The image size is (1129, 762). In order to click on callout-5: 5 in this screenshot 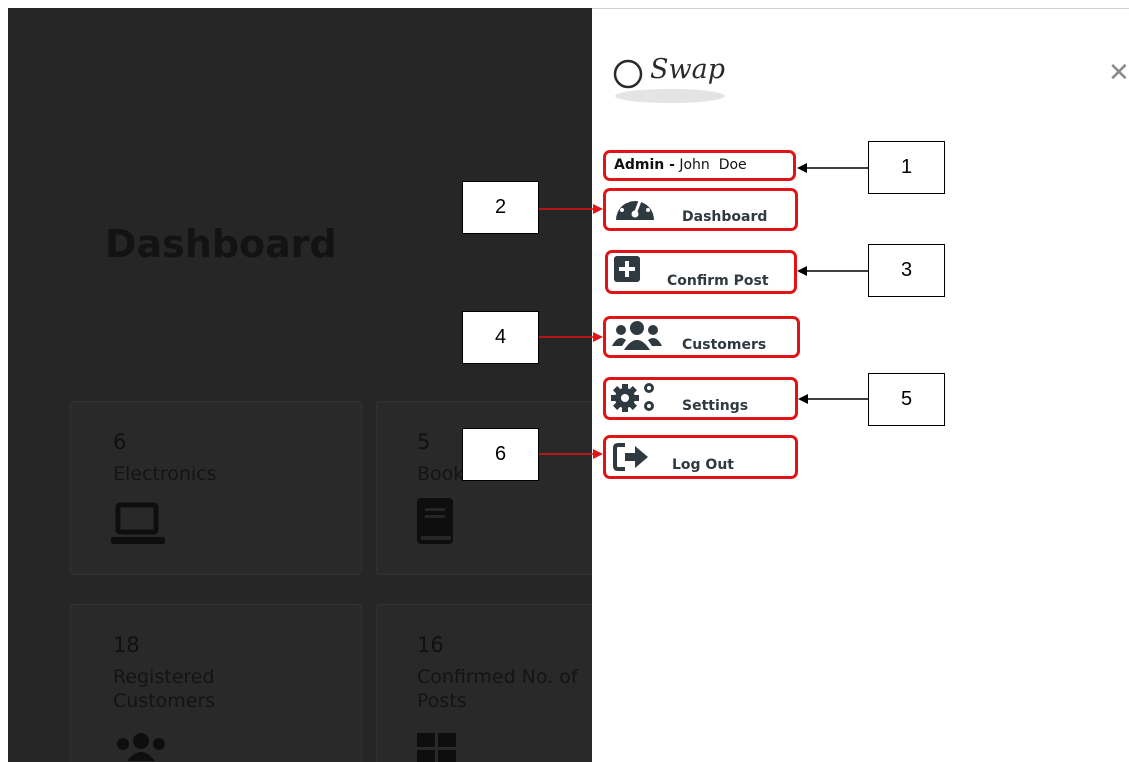, I will do `click(906, 399)`.